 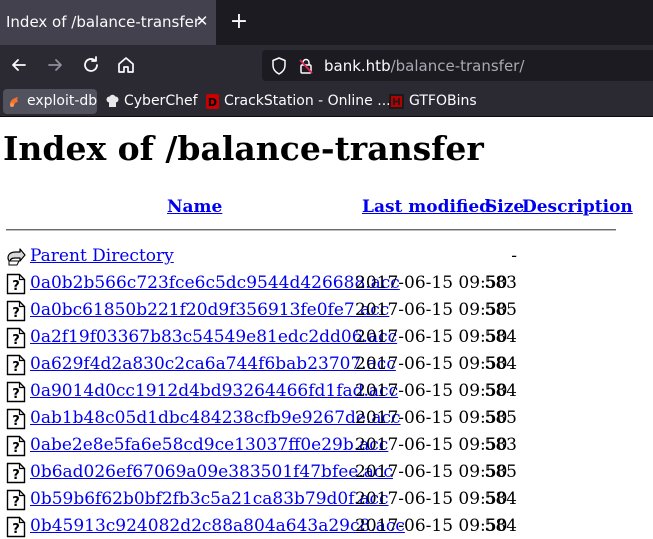 What do you see at coordinates (504, 207) in the screenshot?
I see `column-header-size: Size` at bounding box center [504, 207].